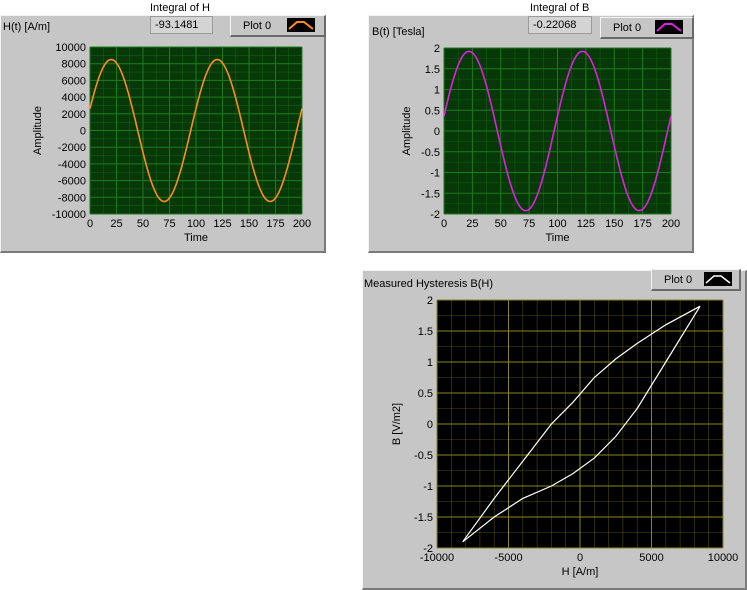 The height and width of the screenshot is (590, 747). Describe the element at coordinates (580, 572) in the screenshot. I see `x-axis-title: H [A/m]` at that location.